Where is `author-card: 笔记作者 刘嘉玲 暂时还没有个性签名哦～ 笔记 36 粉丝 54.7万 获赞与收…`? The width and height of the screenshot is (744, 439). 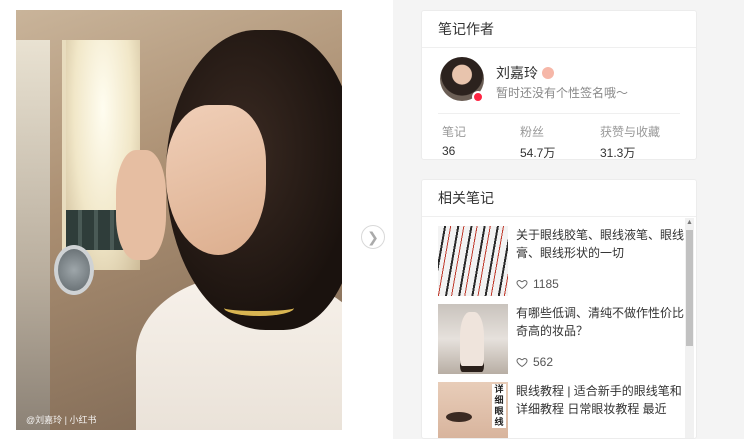
author-card: 笔记作者 刘嘉玲 暂时还没有个性签名哦～ 笔记 36 粉丝 54.7万 获赞与收… is located at coordinates (559, 85).